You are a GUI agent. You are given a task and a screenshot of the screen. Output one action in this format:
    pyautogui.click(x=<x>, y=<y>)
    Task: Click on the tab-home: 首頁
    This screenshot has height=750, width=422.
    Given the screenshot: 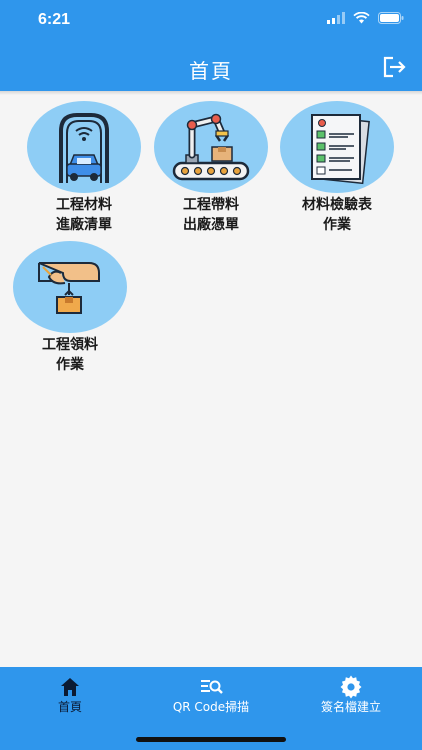 What is the action you would take?
    pyautogui.click(x=70, y=697)
    